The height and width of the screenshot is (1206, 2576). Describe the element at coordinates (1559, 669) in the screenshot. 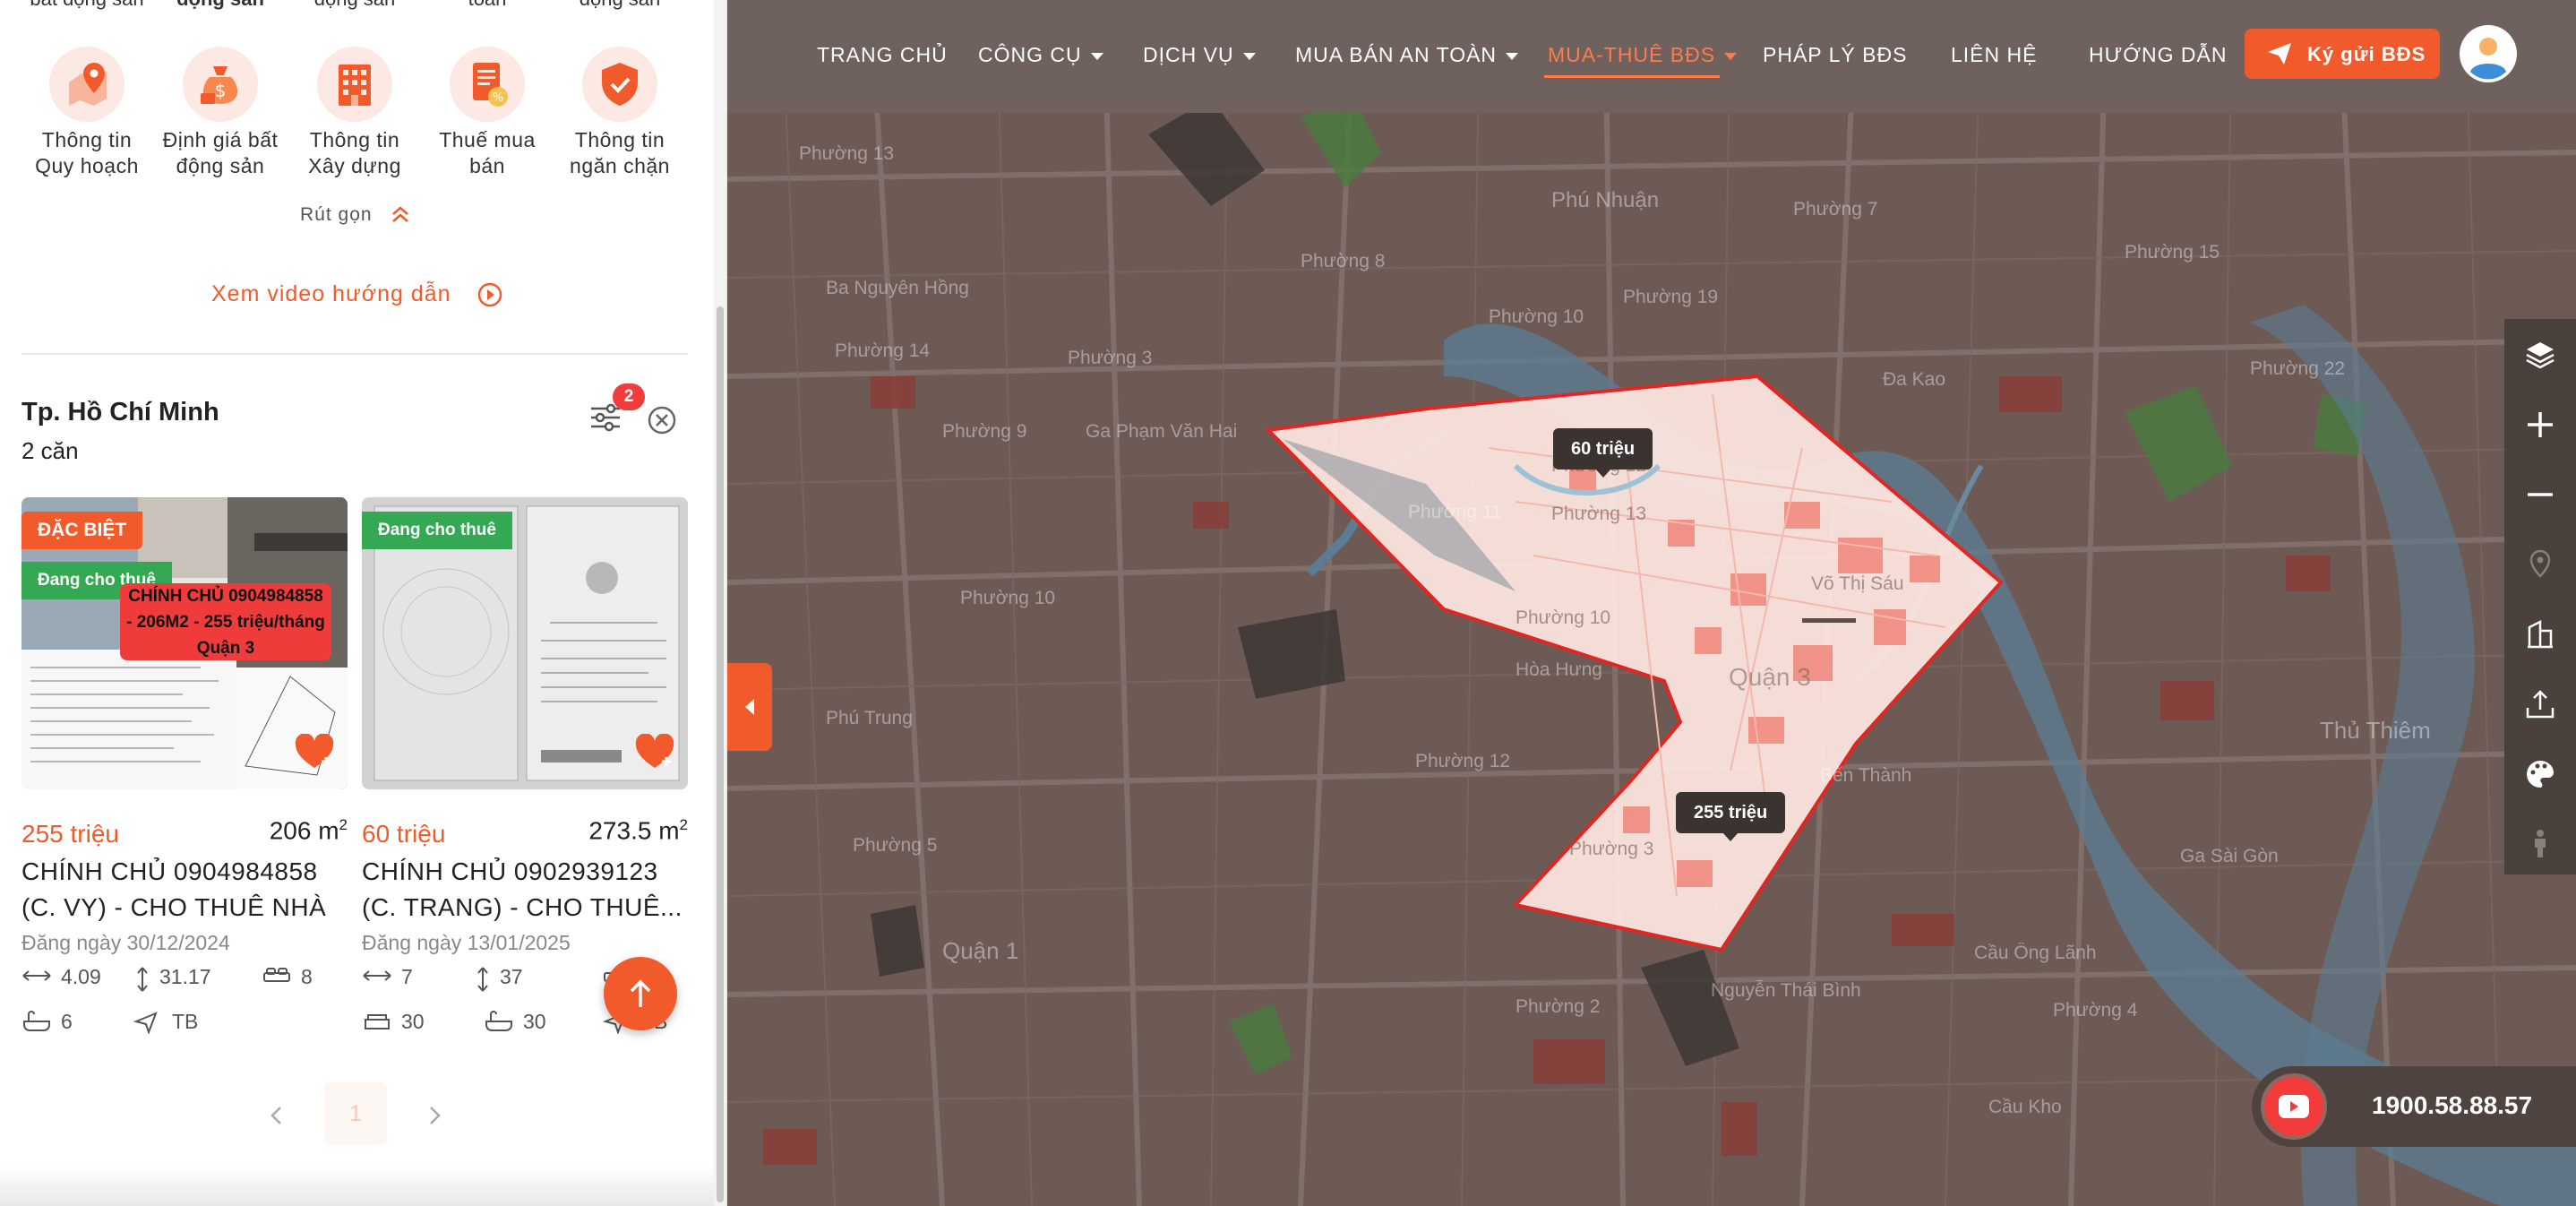

I see `map-label: Hòa Hưng` at that location.